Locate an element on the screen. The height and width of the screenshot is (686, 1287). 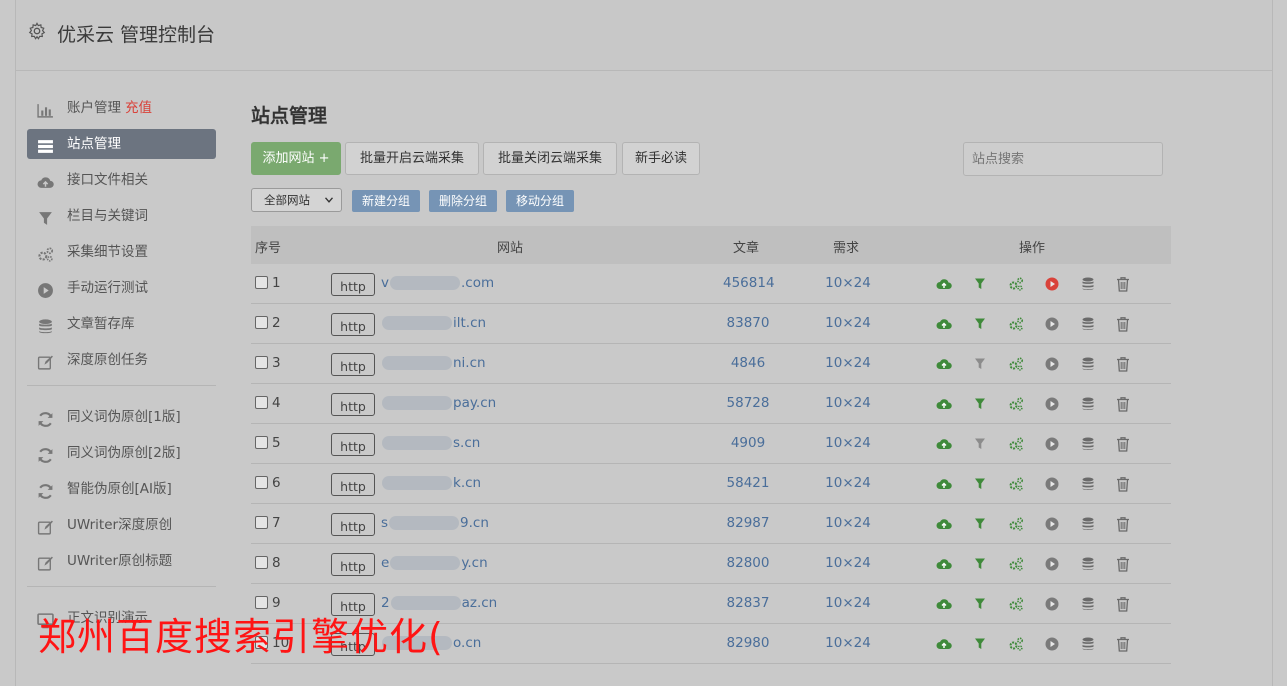
sidebar-item: 深度原创任务 is located at coordinates (121, 360).